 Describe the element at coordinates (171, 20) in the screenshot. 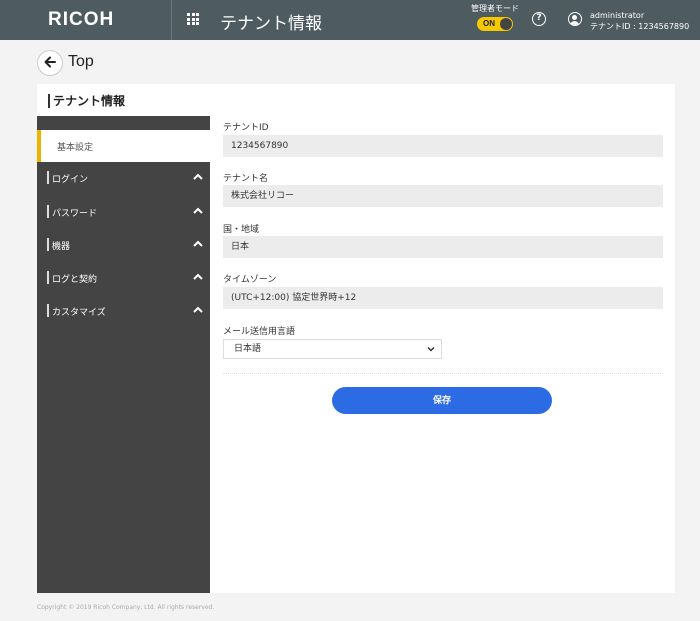

I see `header-divider` at that location.